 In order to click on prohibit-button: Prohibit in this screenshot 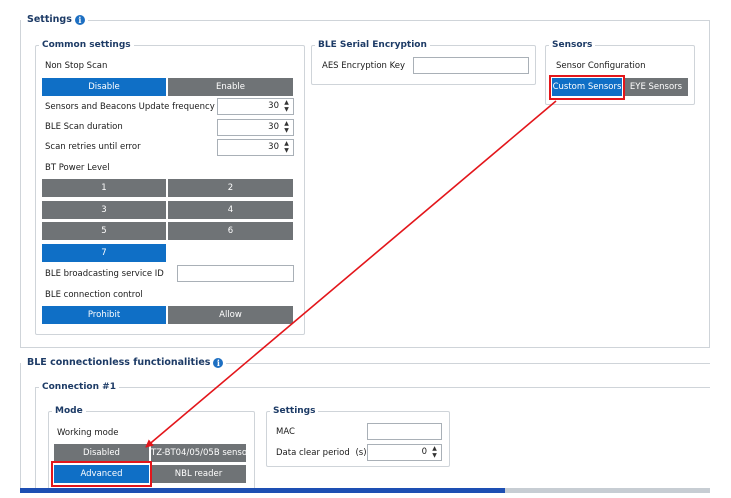, I will do `click(104, 315)`.